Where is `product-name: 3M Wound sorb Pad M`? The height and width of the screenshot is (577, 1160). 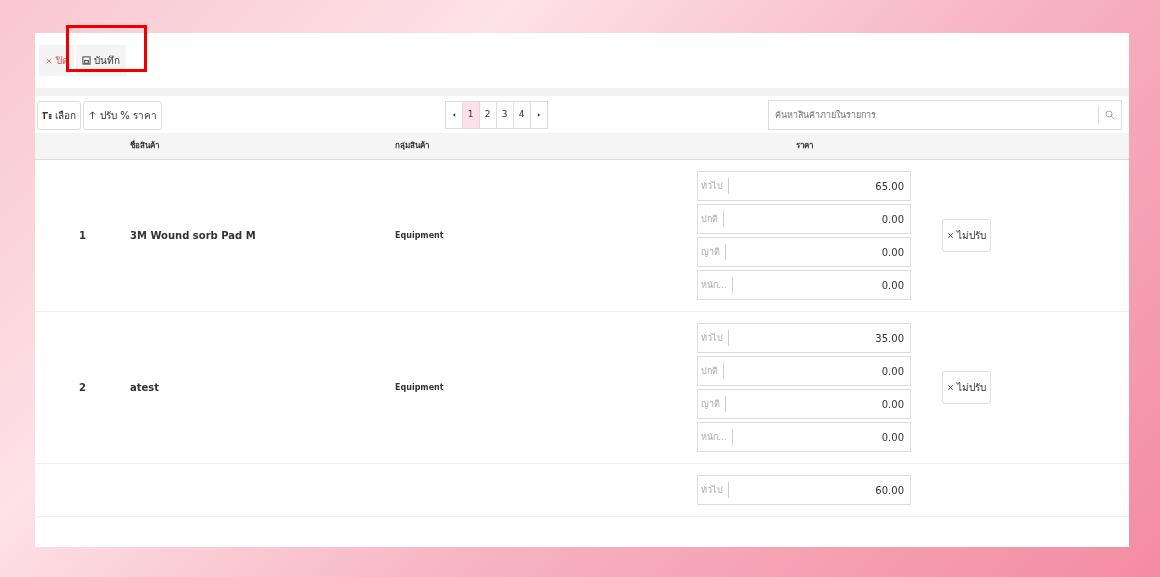
product-name: 3M Wound sorb Pad M is located at coordinates (193, 235).